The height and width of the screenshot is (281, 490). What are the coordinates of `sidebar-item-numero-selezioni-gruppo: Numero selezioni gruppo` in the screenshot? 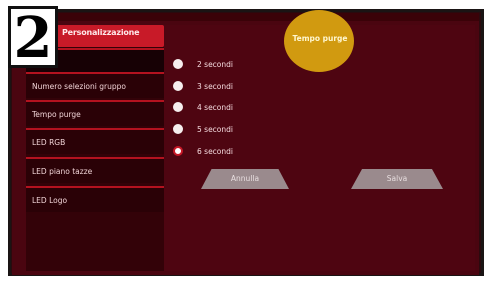 It's located at (95, 85).